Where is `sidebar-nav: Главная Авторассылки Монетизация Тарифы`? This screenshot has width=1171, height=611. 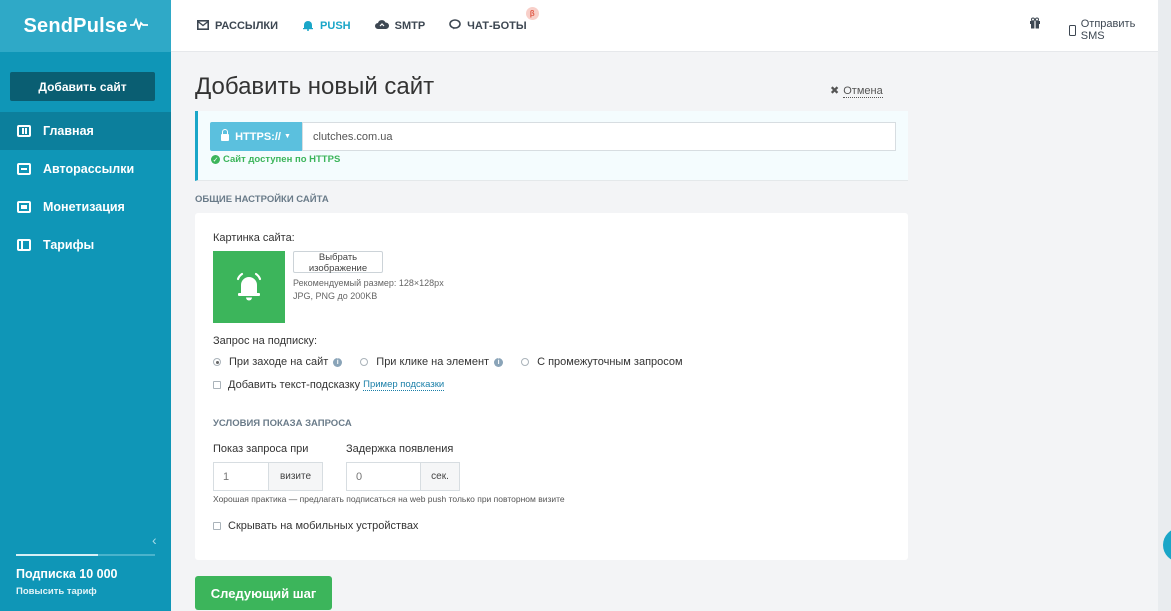 sidebar-nav: Главная Авторассылки Монетизация Тарифы is located at coordinates (85, 188).